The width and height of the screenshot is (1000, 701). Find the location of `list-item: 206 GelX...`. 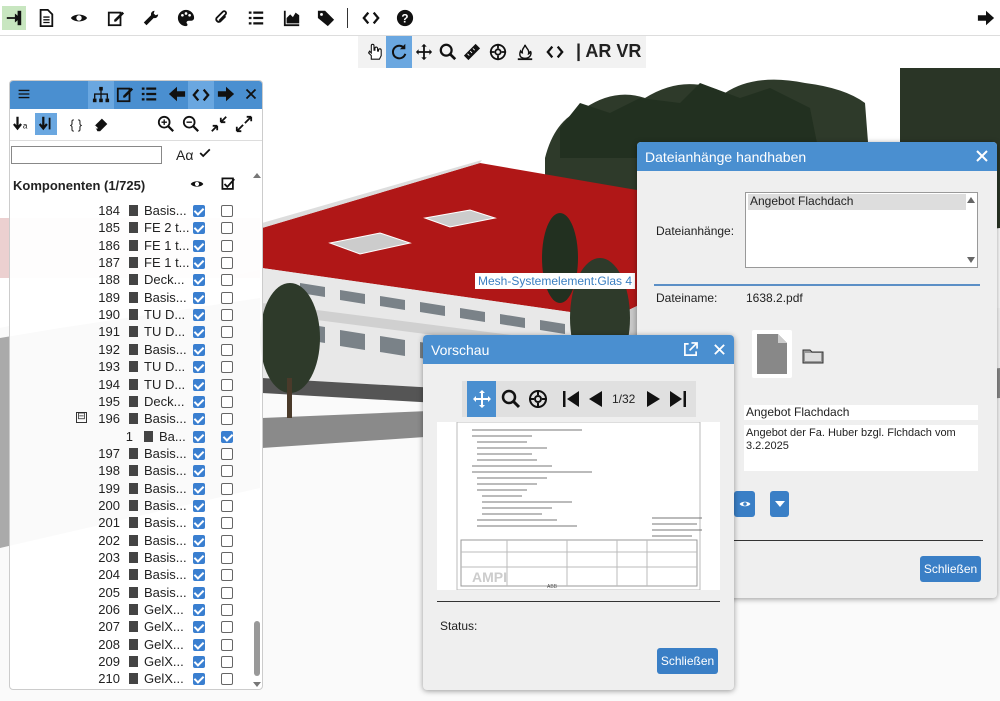

list-item: 206 GelX... is located at coordinates (128, 609).